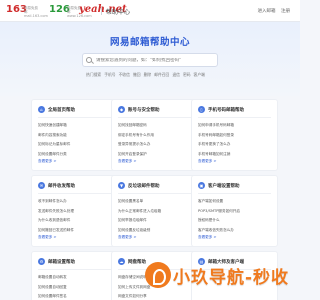  I want to click on top-links: 进入邮箱 注册, so click(272, 11).